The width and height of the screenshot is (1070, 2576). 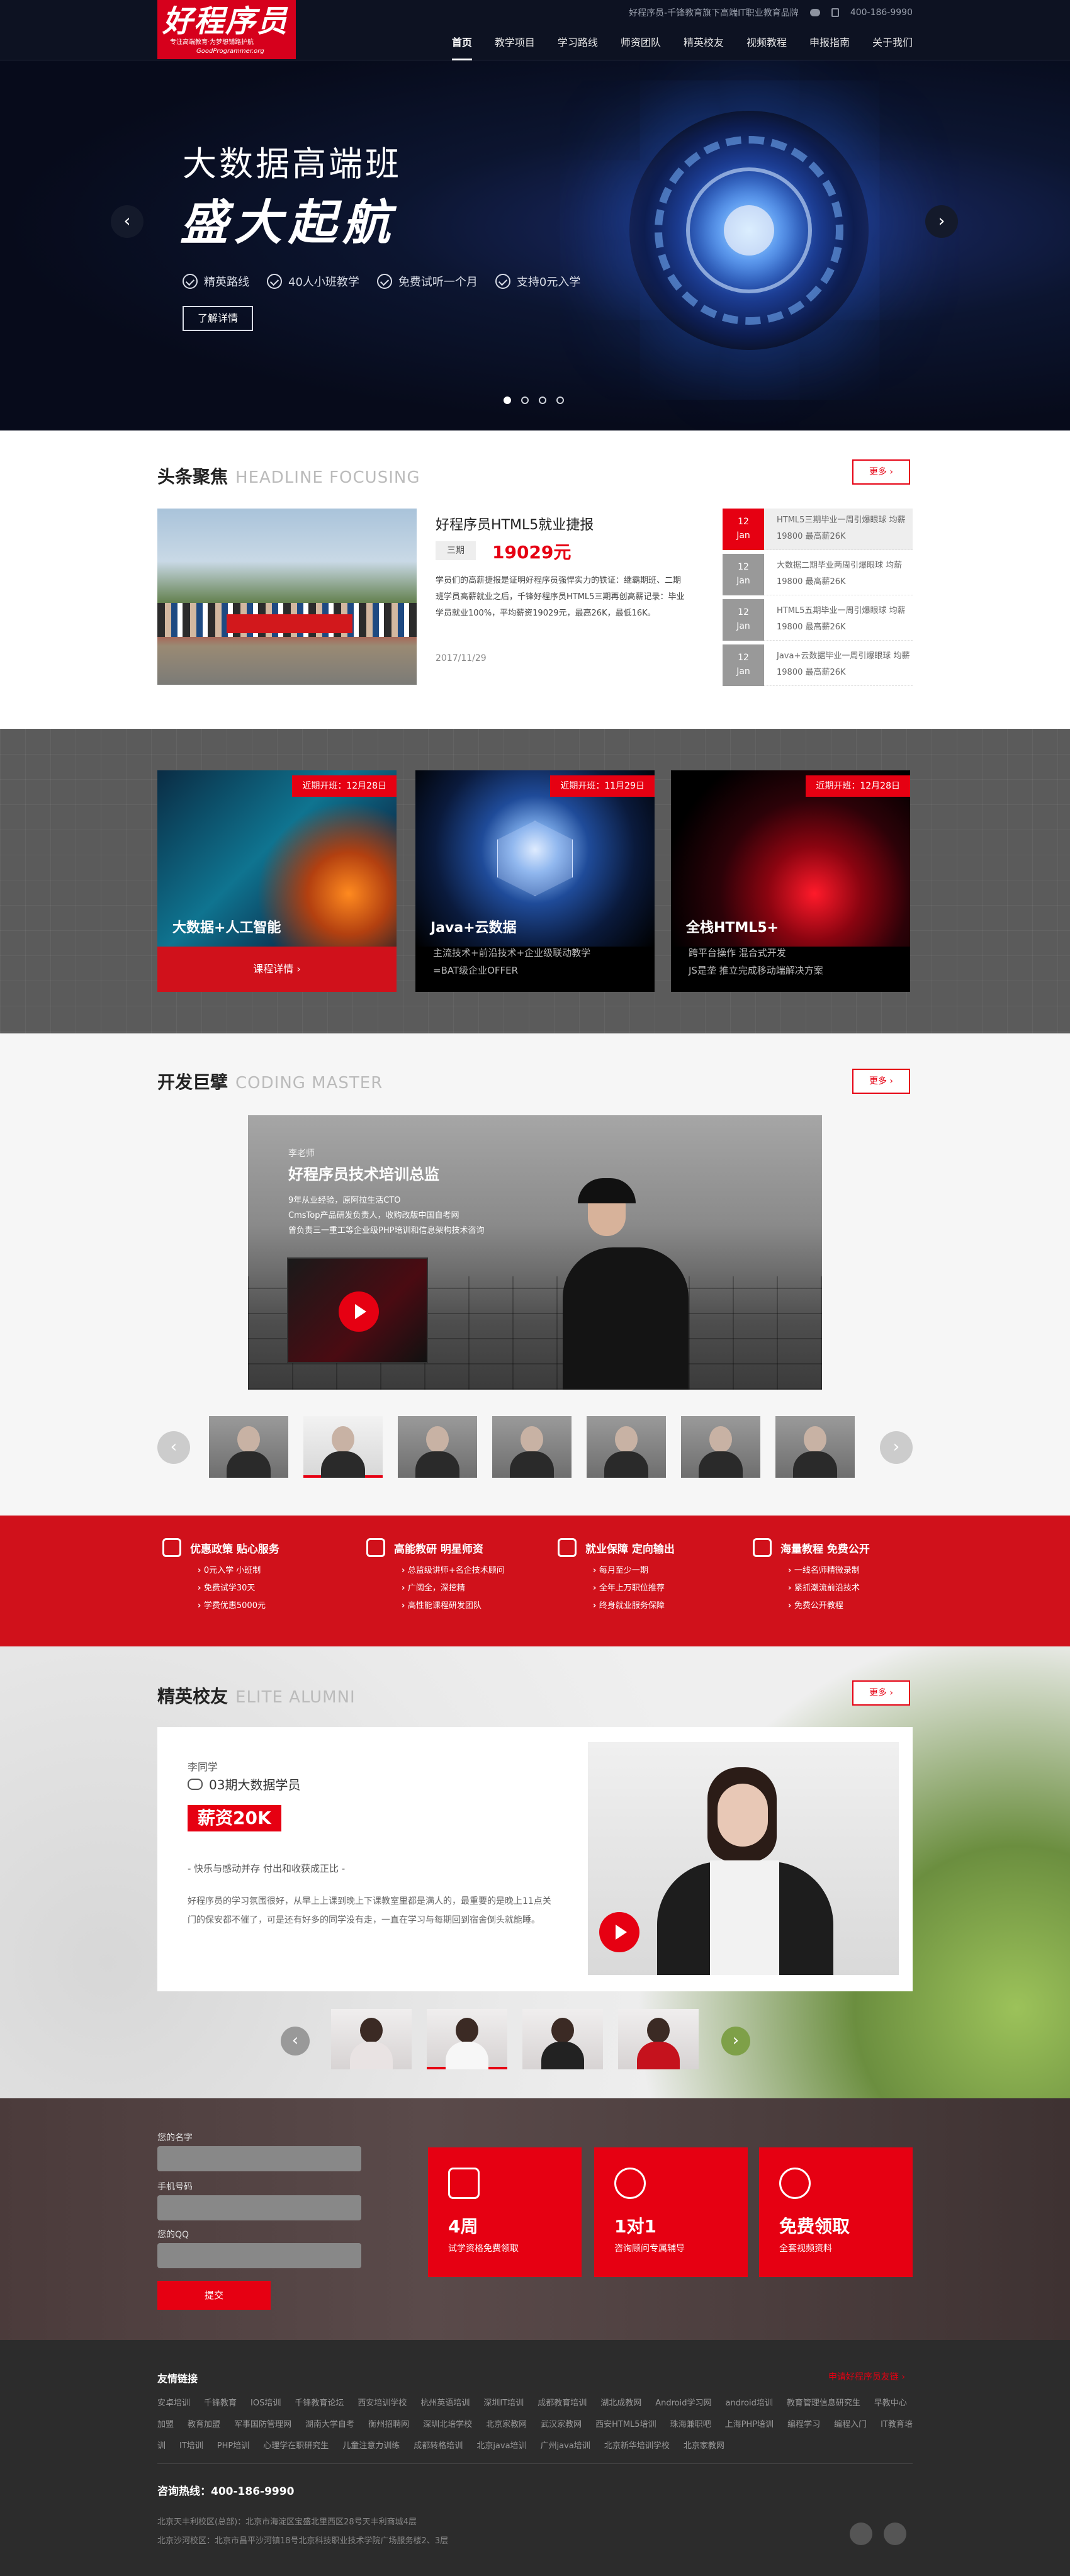 What do you see at coordinates (295, 2041) in the screenshot?
I see `alumni-prev-button: ‹` at bounding box center [295, 2041].